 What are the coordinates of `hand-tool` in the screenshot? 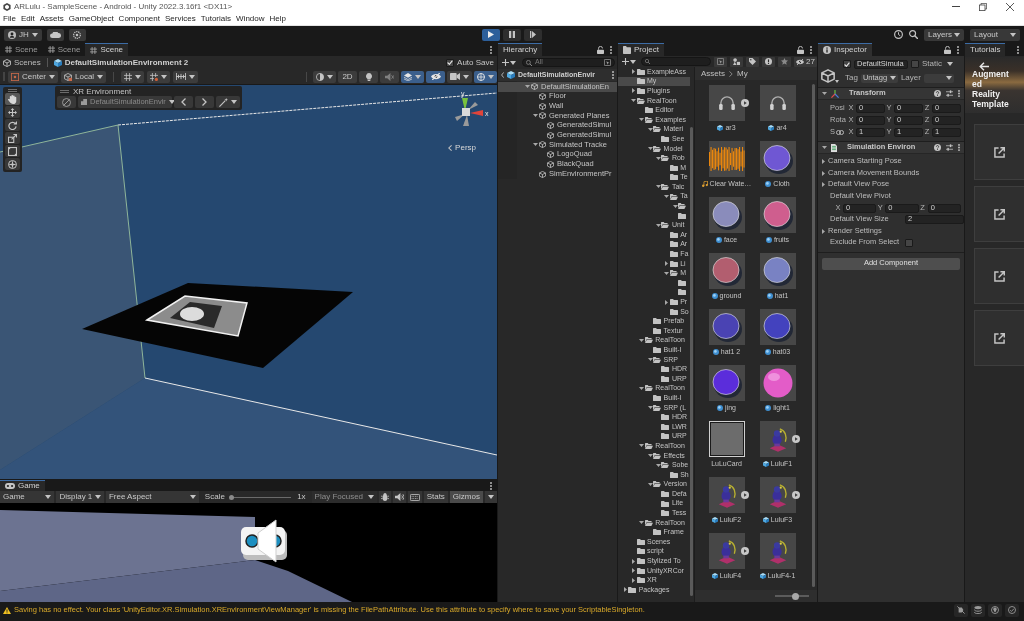 It's located at (12, 99).